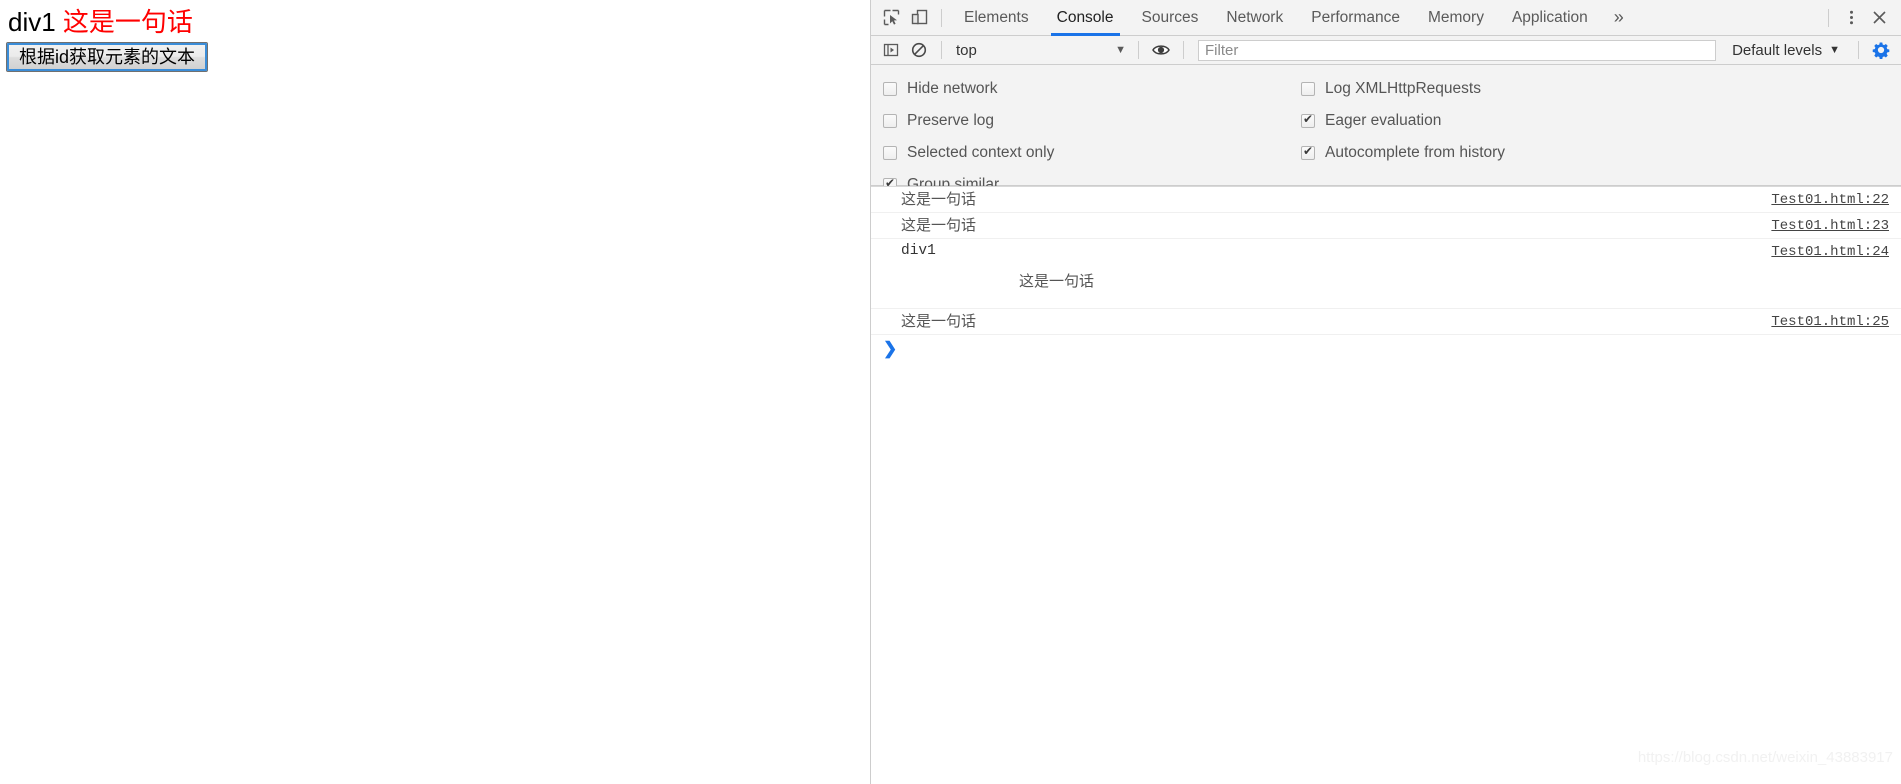 The image size is (1901, 784). What do you see at coordinates (1881, 50) in the screenshot?
I see `settings-gear-icon` at bounding box center [1881, 50].